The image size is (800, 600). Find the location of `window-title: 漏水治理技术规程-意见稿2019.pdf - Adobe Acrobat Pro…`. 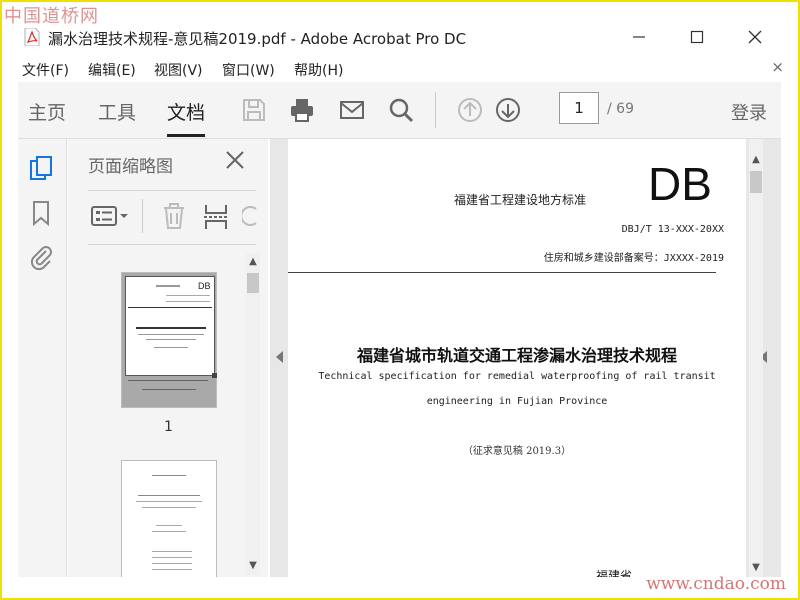

window-title: 漏水治理技术规程-意见稿2019.pdf - Adobe Acrobat Pro… is located at coordinates (257, 39).